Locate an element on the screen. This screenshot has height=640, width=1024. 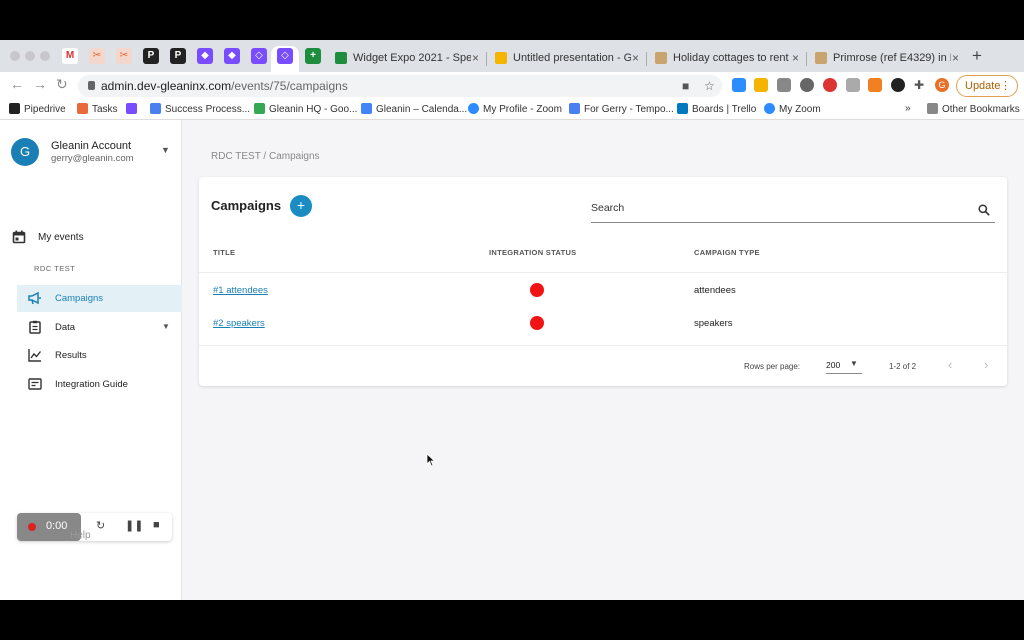
bookmark-label: My Zoom is located at coordinates (800, 109).